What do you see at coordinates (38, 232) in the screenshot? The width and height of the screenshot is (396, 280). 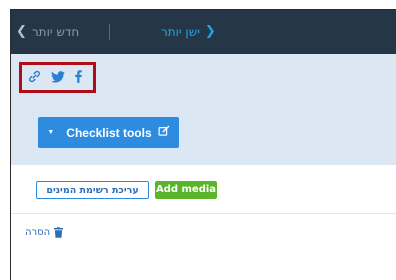 I see `remove-label: הסרה` at bounding box center [38, 232].